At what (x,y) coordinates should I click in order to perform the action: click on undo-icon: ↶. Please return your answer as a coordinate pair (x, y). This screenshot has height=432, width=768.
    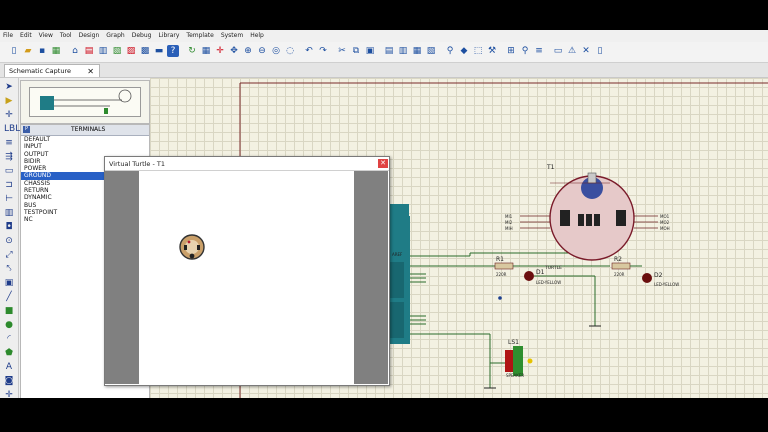
    Looking at the image, I should click on (309, 51).